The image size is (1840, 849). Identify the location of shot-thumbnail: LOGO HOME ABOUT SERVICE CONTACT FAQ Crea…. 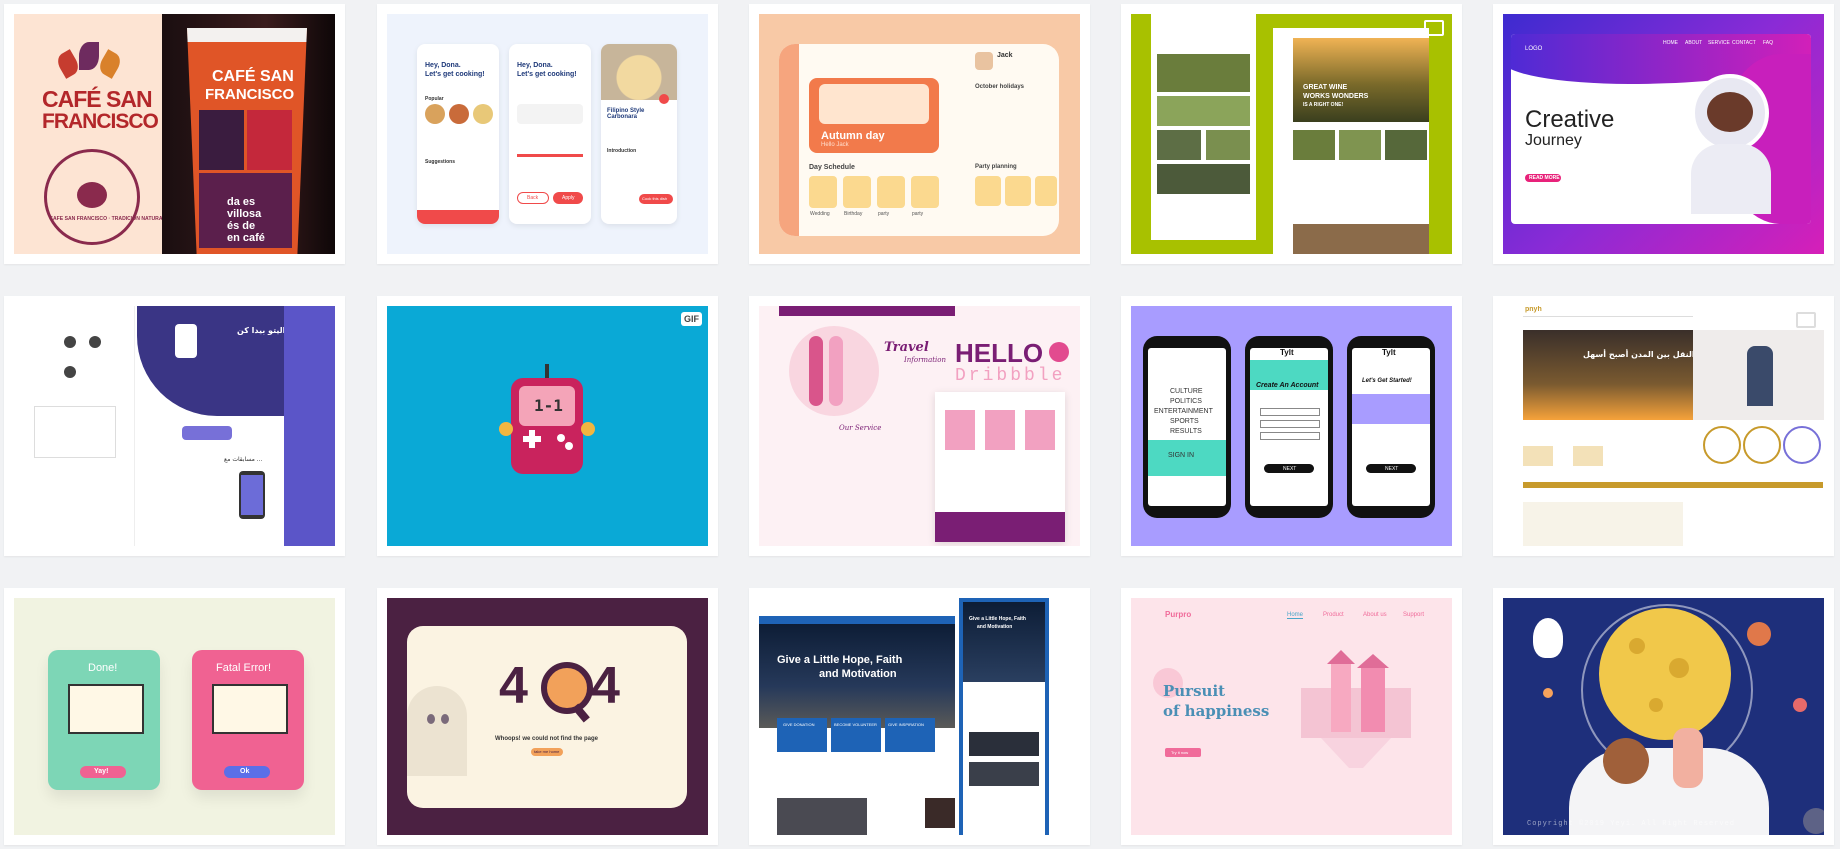
(1663, 134).